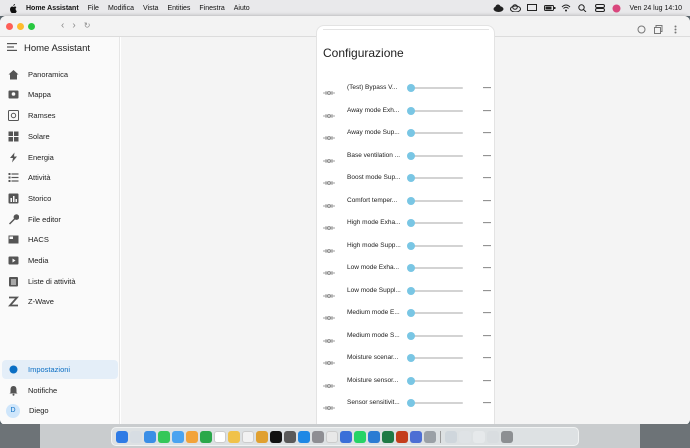 This screenshot has height=448, width=690. What do you see at coordinates (234, 436) in the screenshot?
I see `notes-icon` at bounding box center [234, 436].